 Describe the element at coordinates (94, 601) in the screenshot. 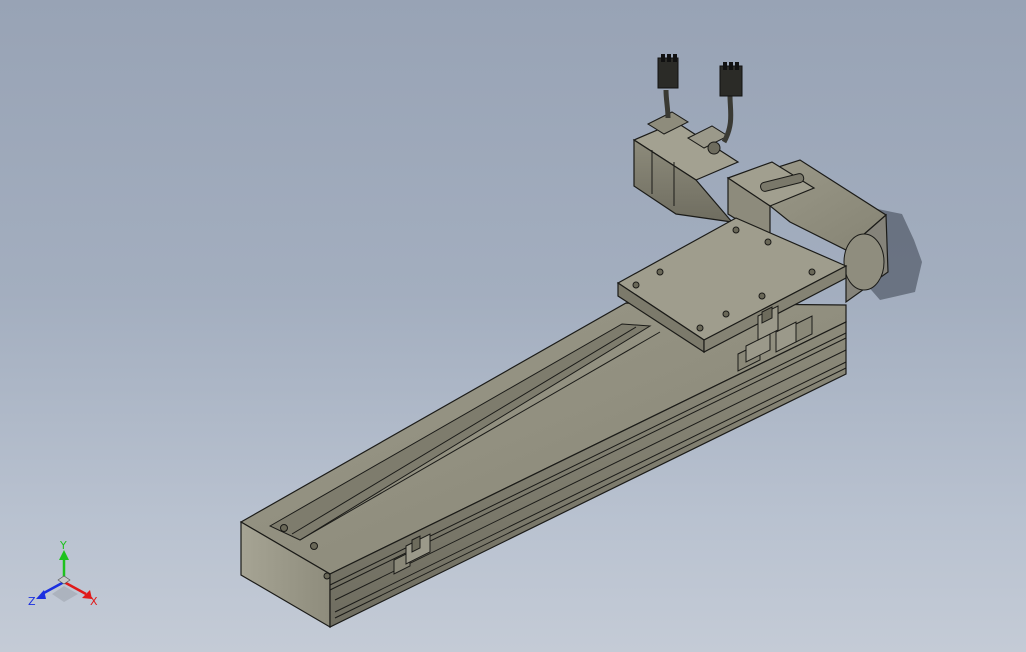

I see `x-axis-label: X` at that location.